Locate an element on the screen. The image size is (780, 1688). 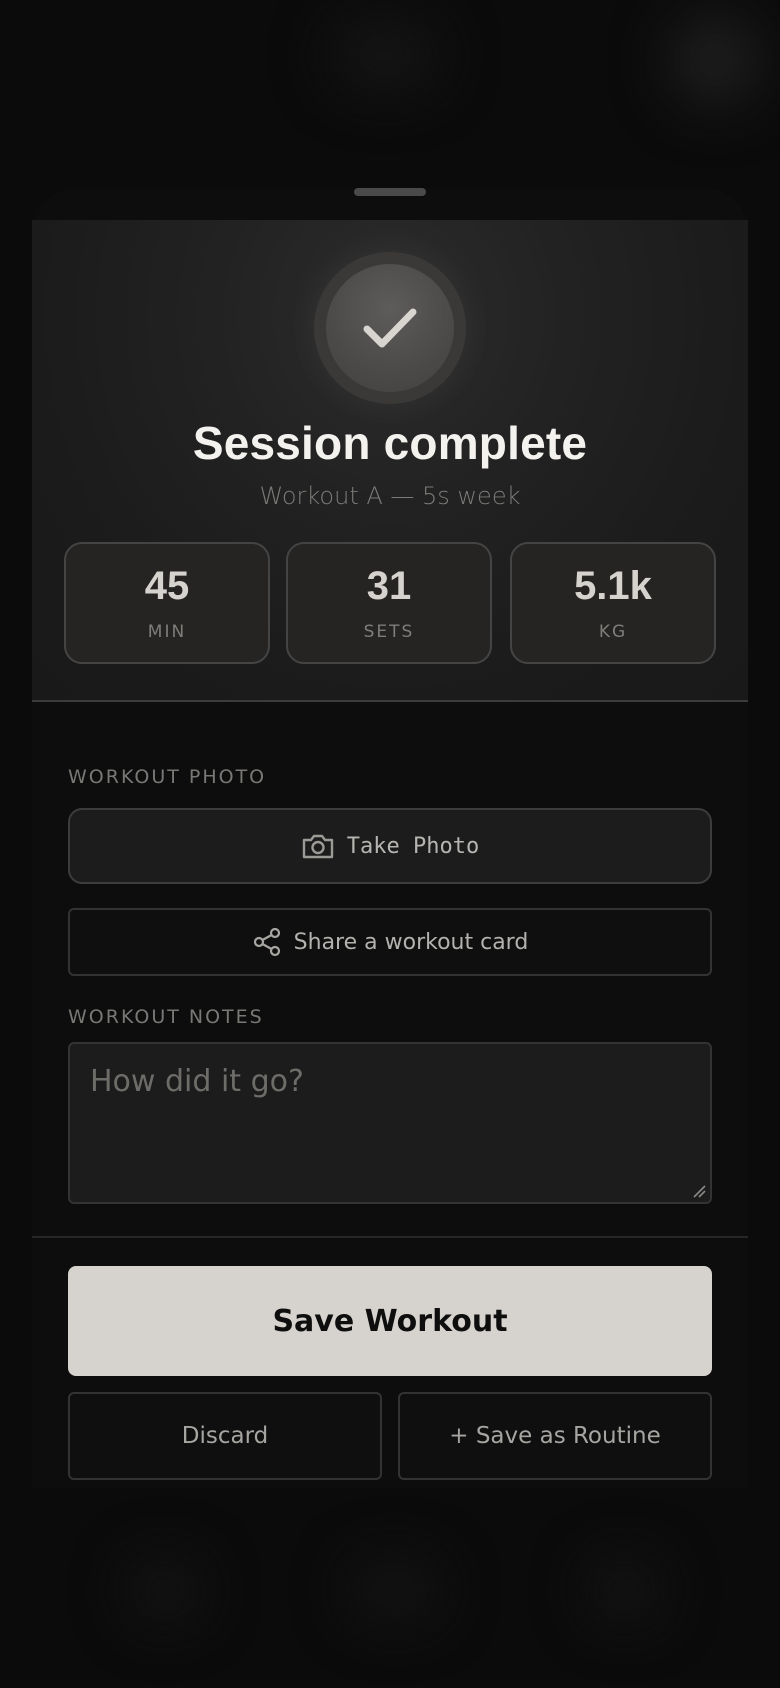
stat-card-duration: 45 MIN is located at coordinates (167, 603).